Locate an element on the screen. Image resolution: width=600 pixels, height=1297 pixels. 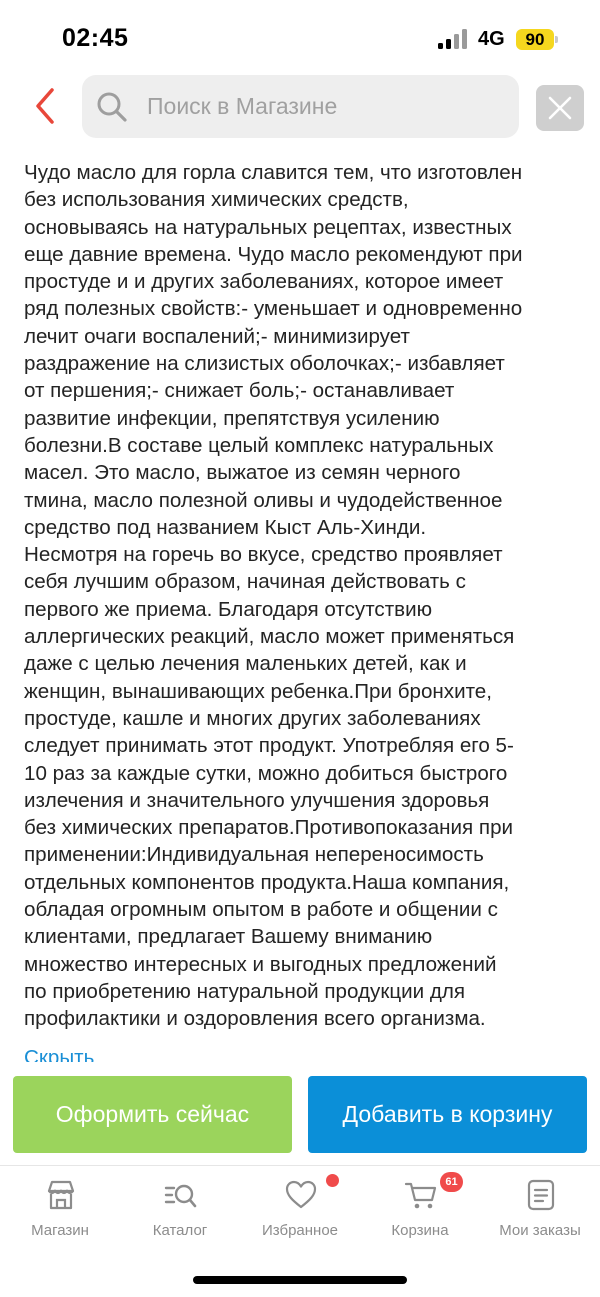
checkout-now-button: Оформить сейчас is located at coordinates (152, 1114).